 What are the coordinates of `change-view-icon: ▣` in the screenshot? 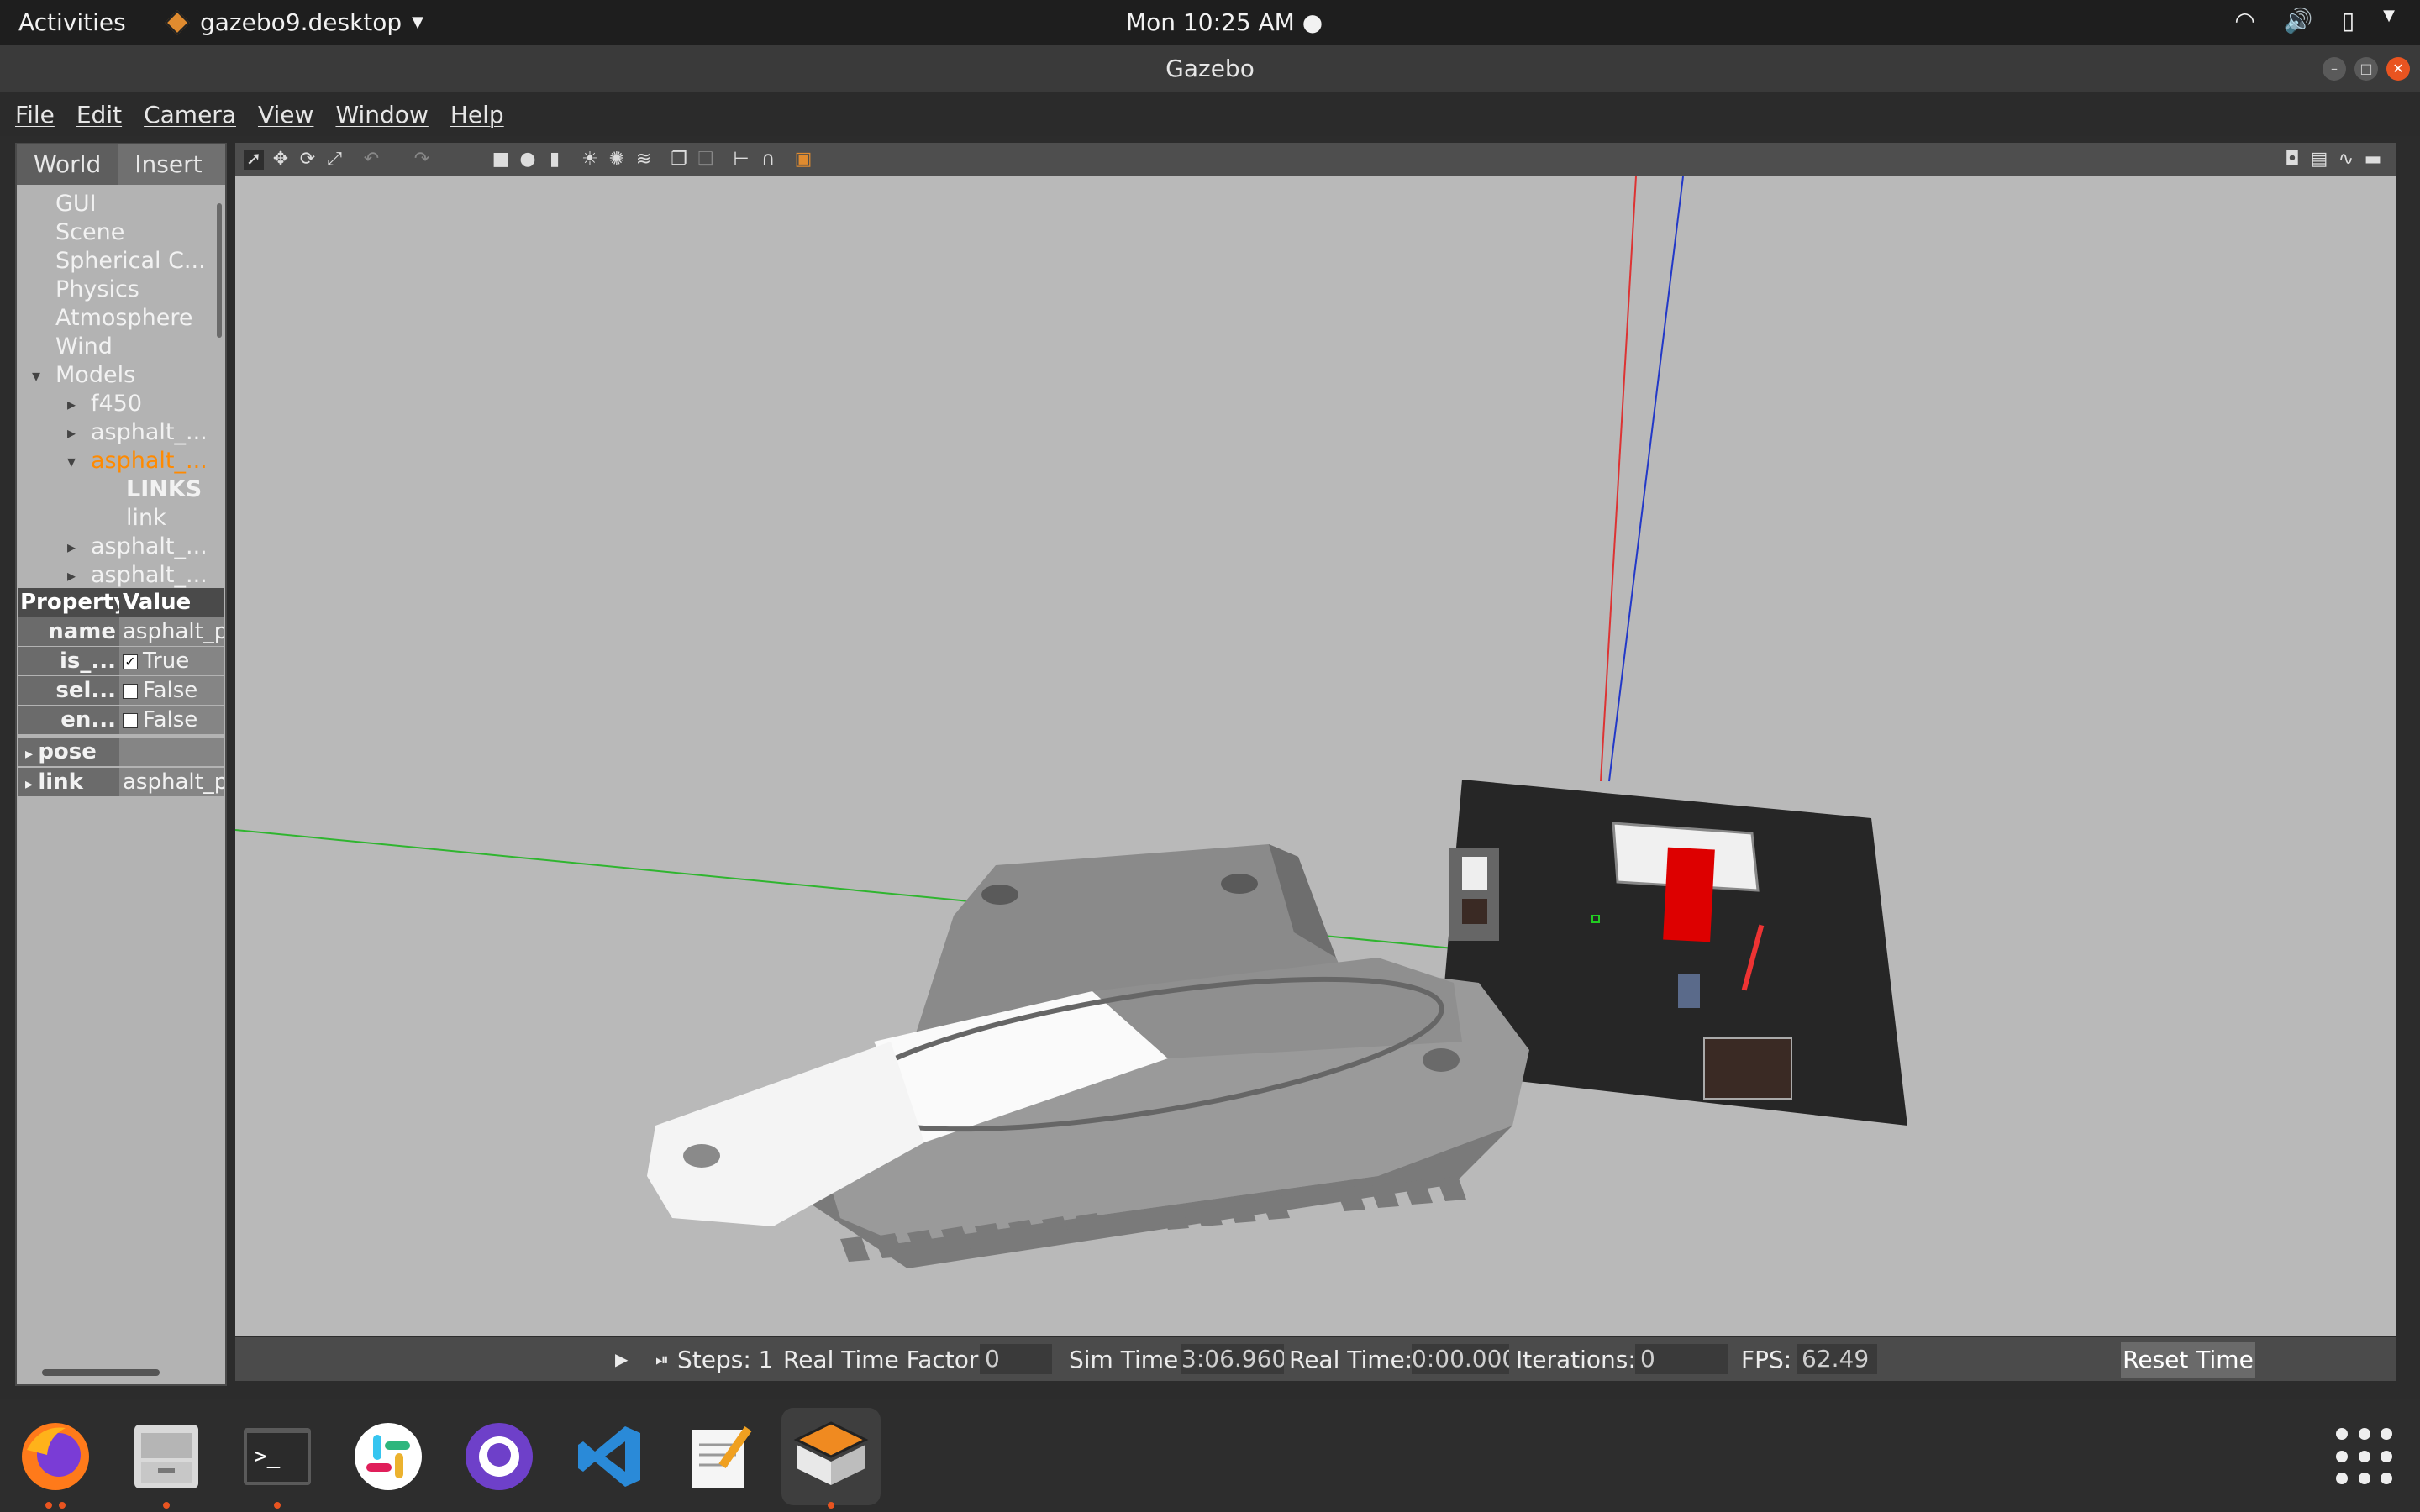 It's located at (803, 160).